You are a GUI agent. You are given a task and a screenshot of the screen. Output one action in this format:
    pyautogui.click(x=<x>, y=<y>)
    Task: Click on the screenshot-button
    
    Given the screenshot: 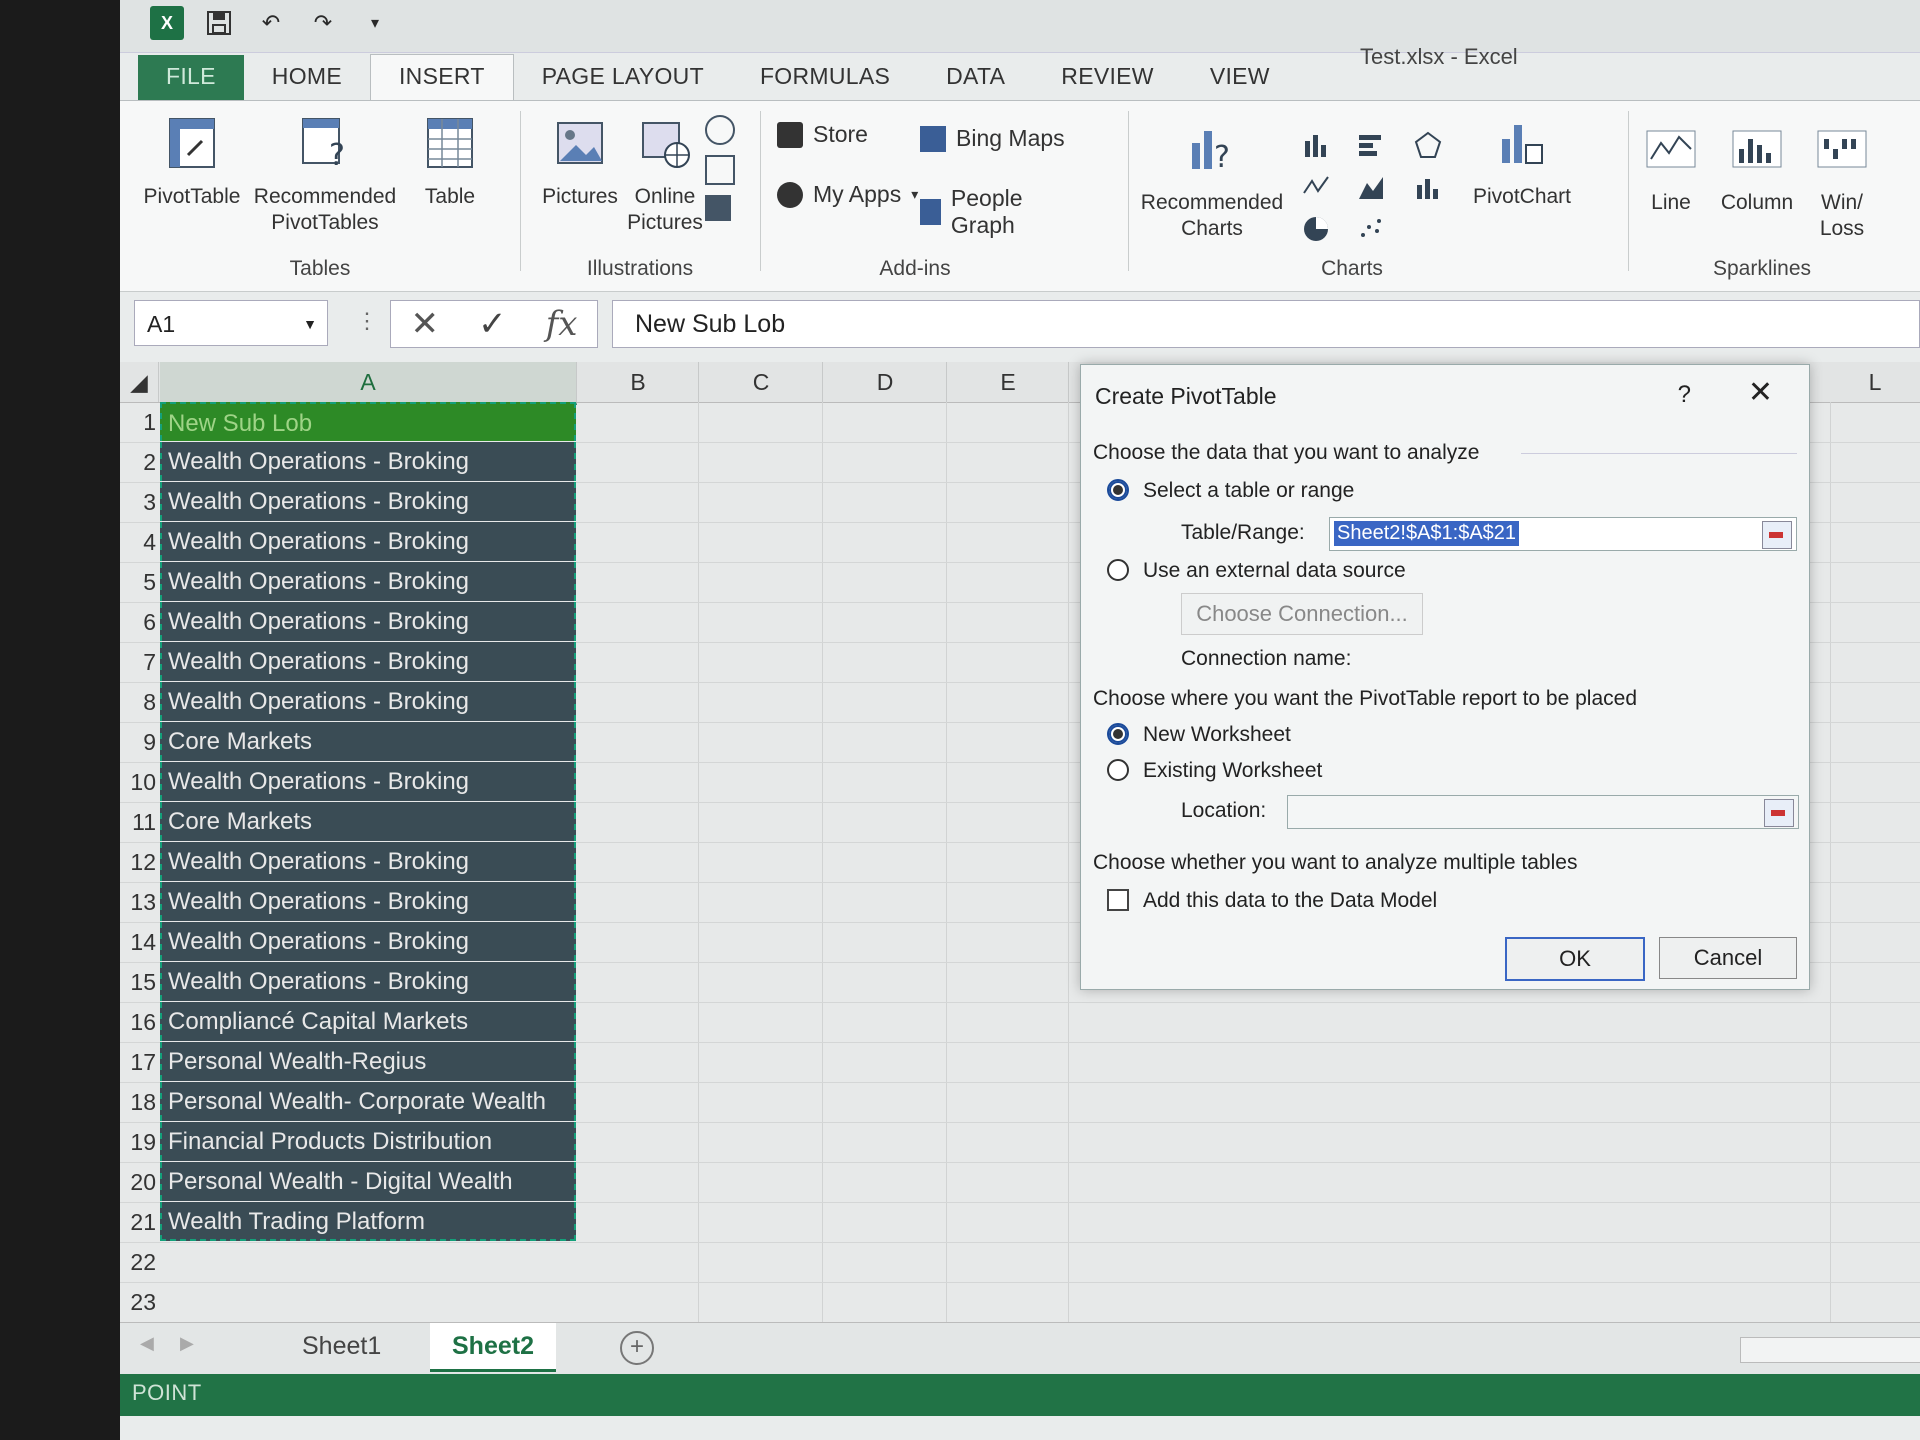 What is the action you would take?
    pyautogui.click(x=718, y=208)
    